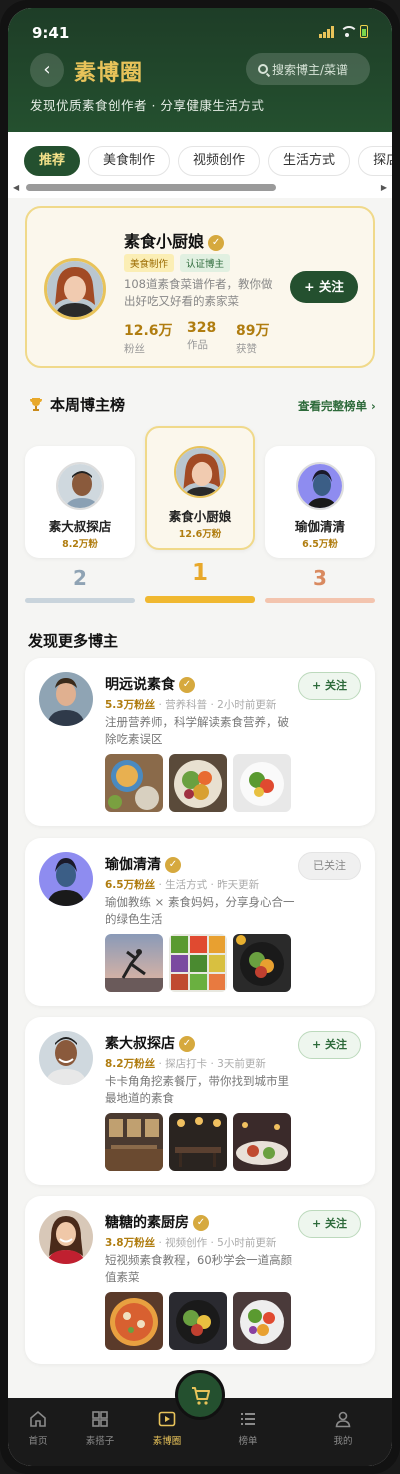 The image size is (400, 1474). What do you see at coordinates (186, 885) in the screenshot?
I see `creator-category: 生活方式` at bounding box center [186, 885].